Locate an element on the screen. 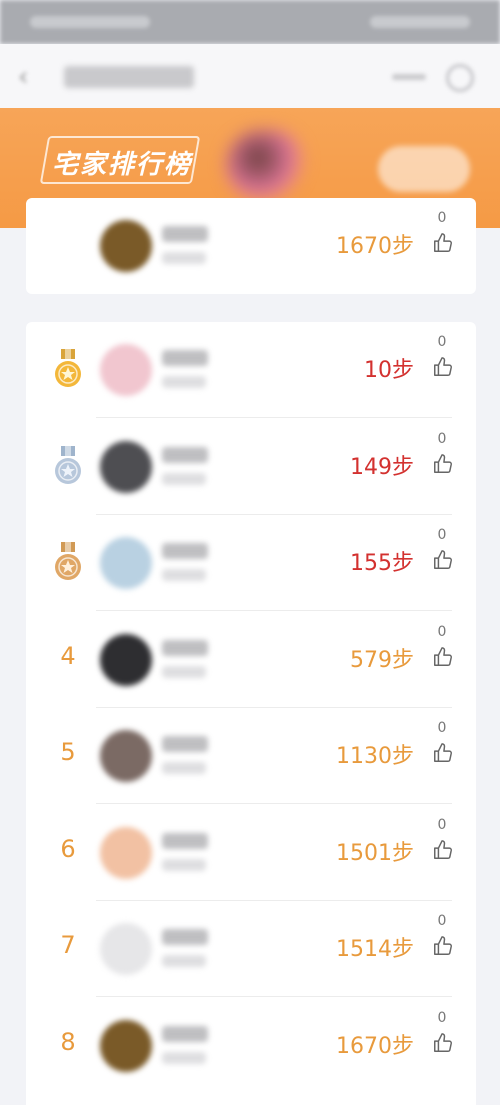 The image size is (500, 1105). back-arrow-icon: ‹ is located at coordinates (30, 77).